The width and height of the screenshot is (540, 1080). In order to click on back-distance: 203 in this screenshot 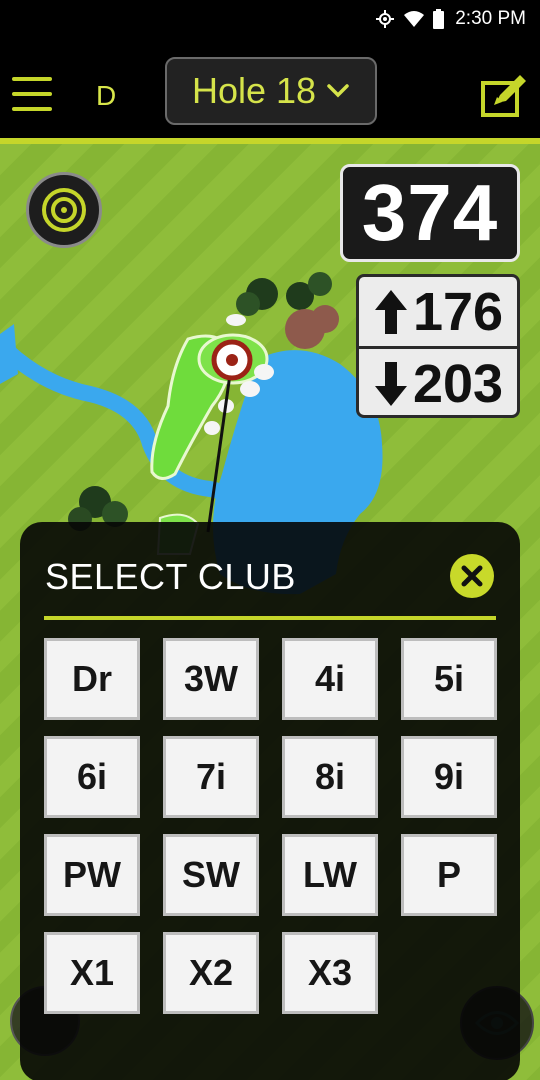, I will do `click(458, 383)`.